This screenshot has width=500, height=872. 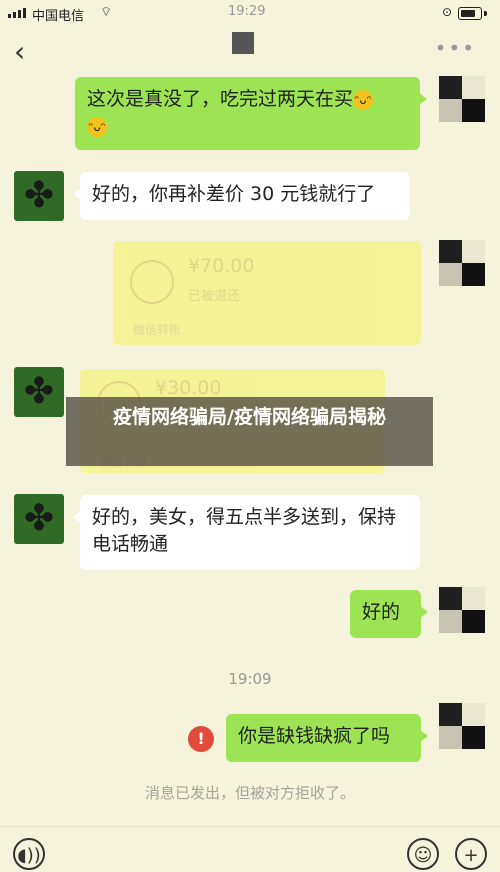 What do you see at coordinates (234, 194) in the screenshot?
I see `message-text: 好的，你再补差价 30 元钱就行了` at bounding box center [234, 194].